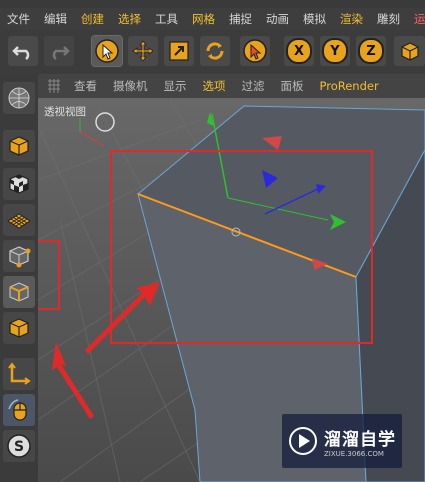  Describe the element at coordinates (314, 19) in the screenshot. I see `menu-simulate: 模拟` at that location.